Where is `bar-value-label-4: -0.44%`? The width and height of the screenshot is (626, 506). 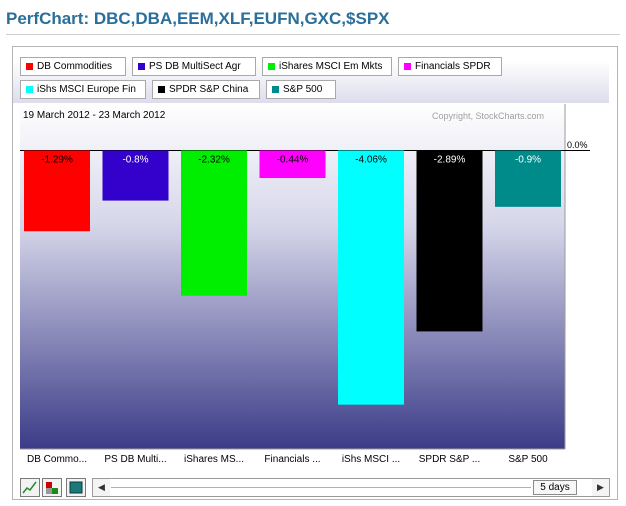 bar-value-label-4: -0.44% is located at coordinates (293, 160).